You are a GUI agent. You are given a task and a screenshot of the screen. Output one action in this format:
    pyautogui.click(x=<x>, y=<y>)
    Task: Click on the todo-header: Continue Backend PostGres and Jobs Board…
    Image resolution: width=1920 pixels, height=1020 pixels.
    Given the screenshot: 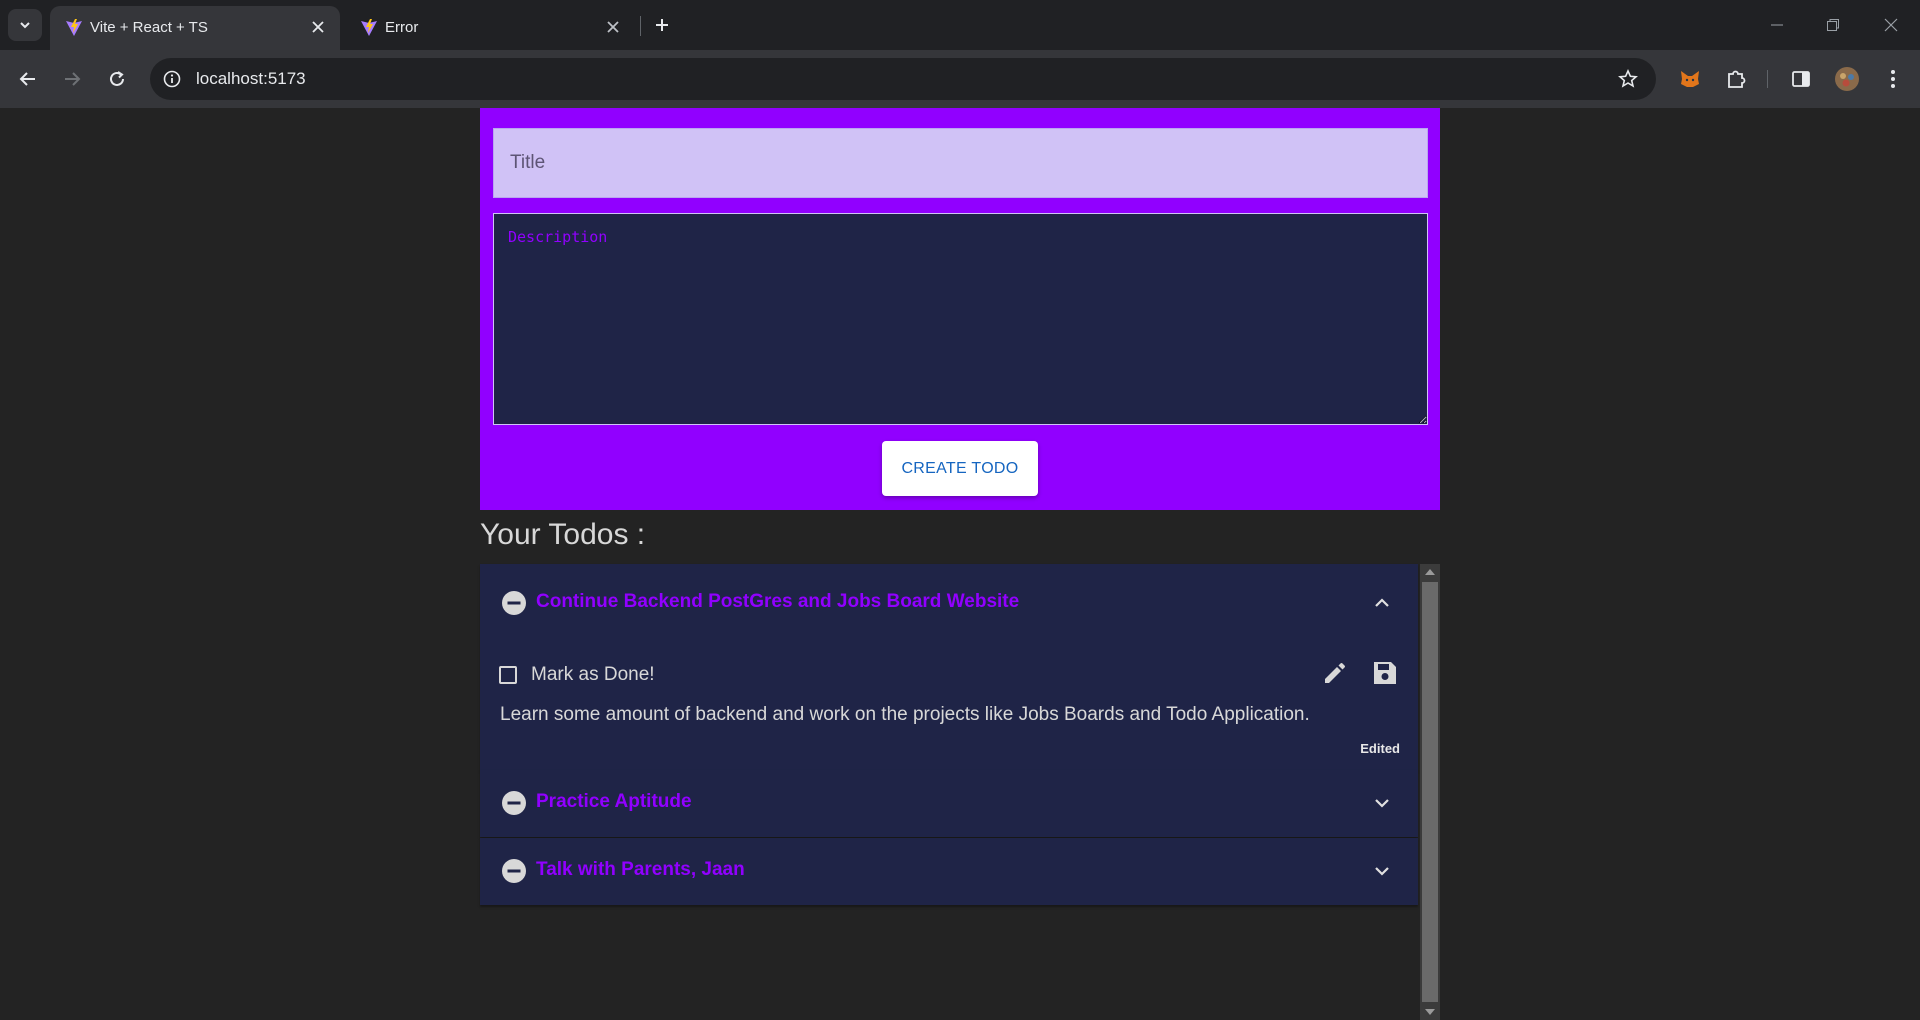 What is the action you would take?
    pyautogui.click(x=949, y=603)
    